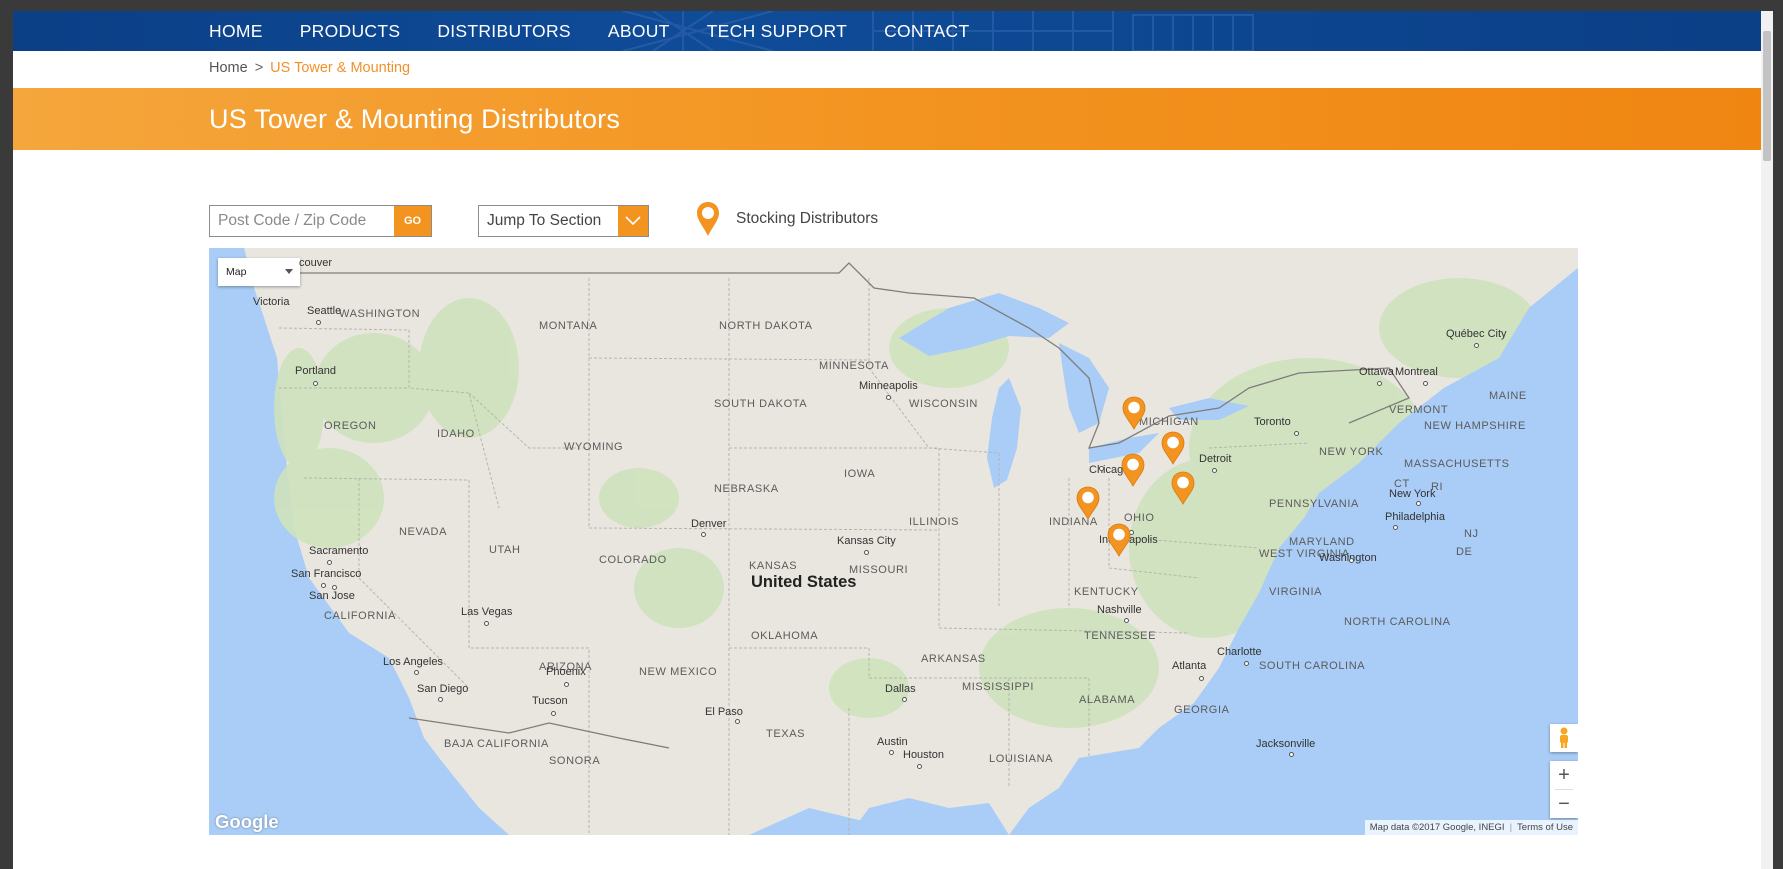  Describe the element at coordinates (289, 271) in the screenshot. I see `caret-down-icon` at that location.